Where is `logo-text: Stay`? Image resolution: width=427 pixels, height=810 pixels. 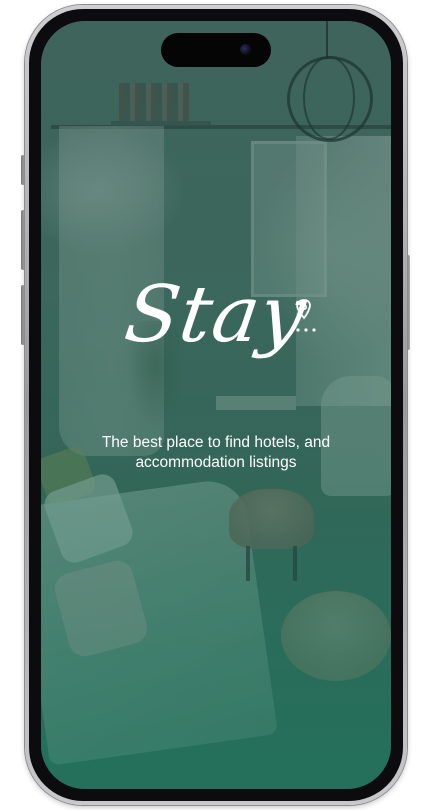 logo-text: Stay is located at coordinates (215, 315).